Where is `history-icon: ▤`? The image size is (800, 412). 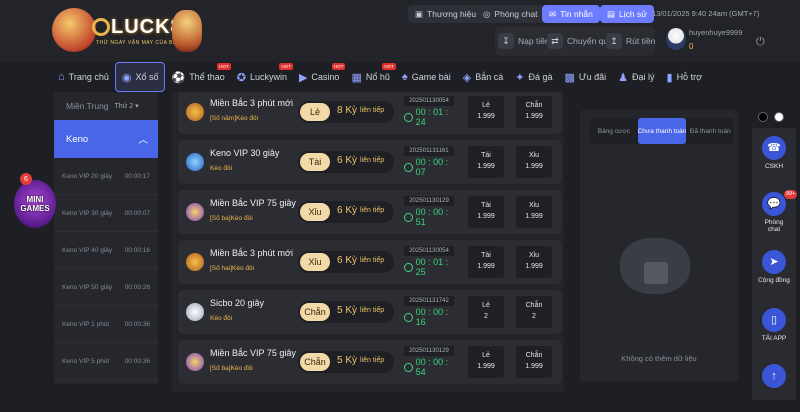
history-icon: ▤ is located at coordinates (611, 13).